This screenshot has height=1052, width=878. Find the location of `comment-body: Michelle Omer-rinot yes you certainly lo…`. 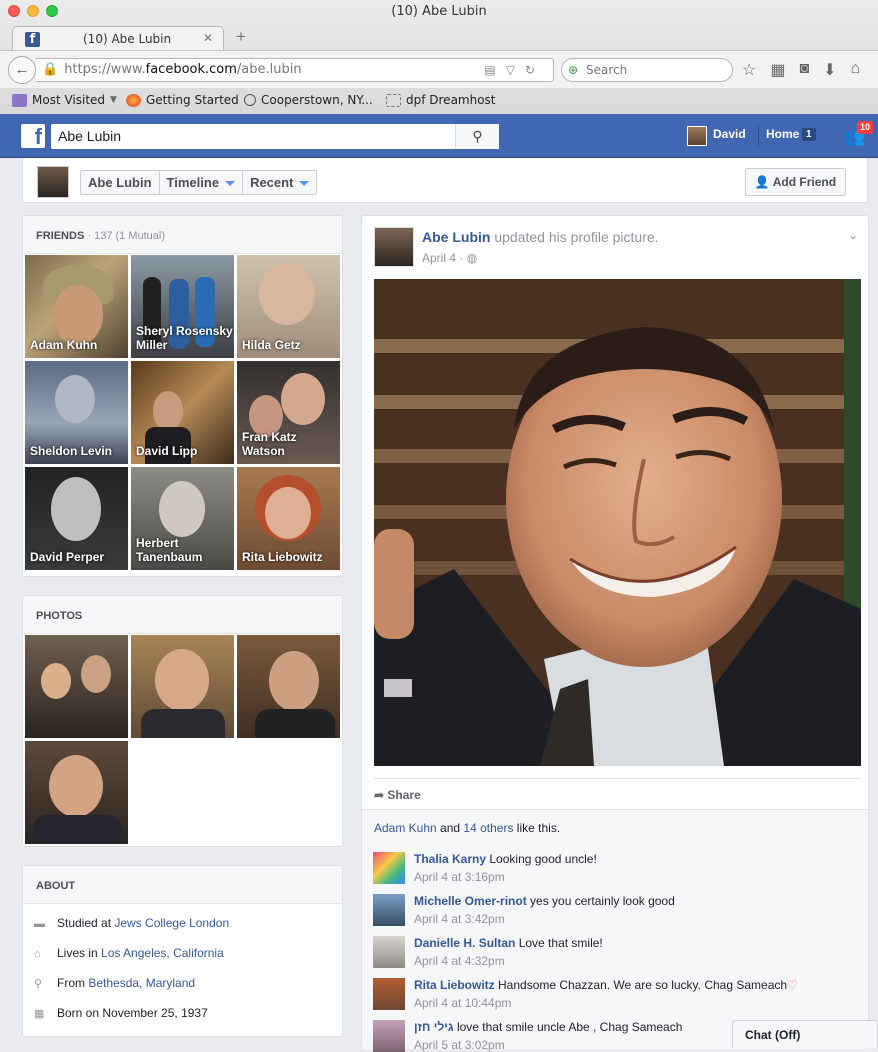

comment-body: Michelle Omer-rinot yes you certainly lo… is located at coordinates (544, 901).